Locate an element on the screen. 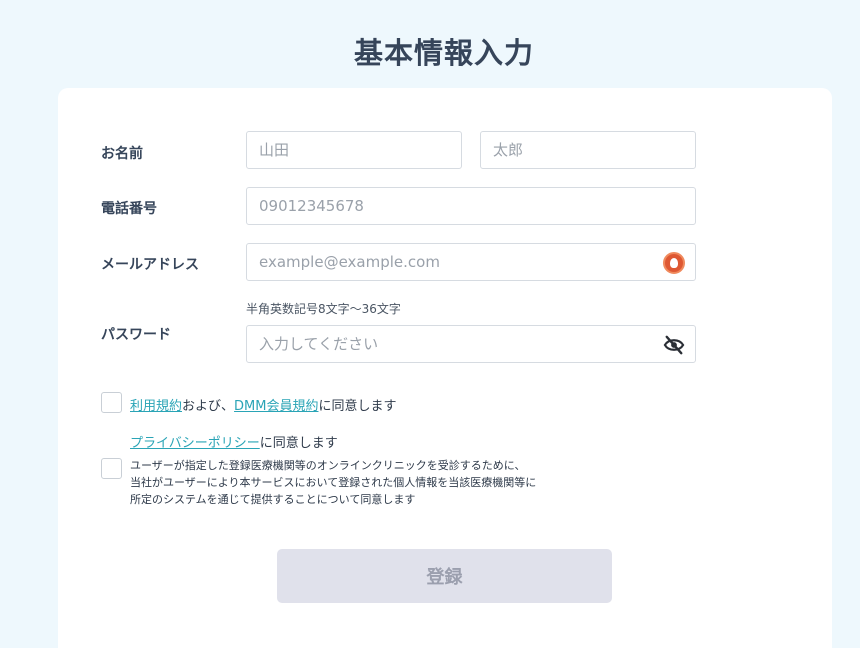  password-label: パスワード is located at coordinates (136, 335).